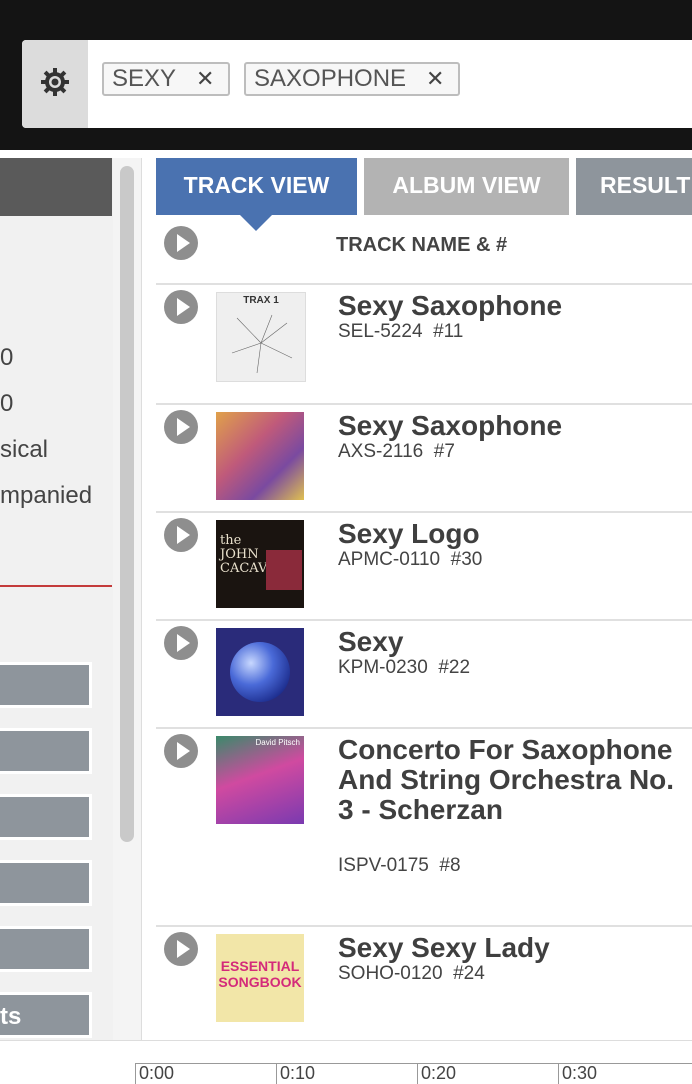 Image resolution: width=692 pixels, height=1084 pixels. I want to click on search-tag-sexy: SEXY ✕, so click(166, 79).